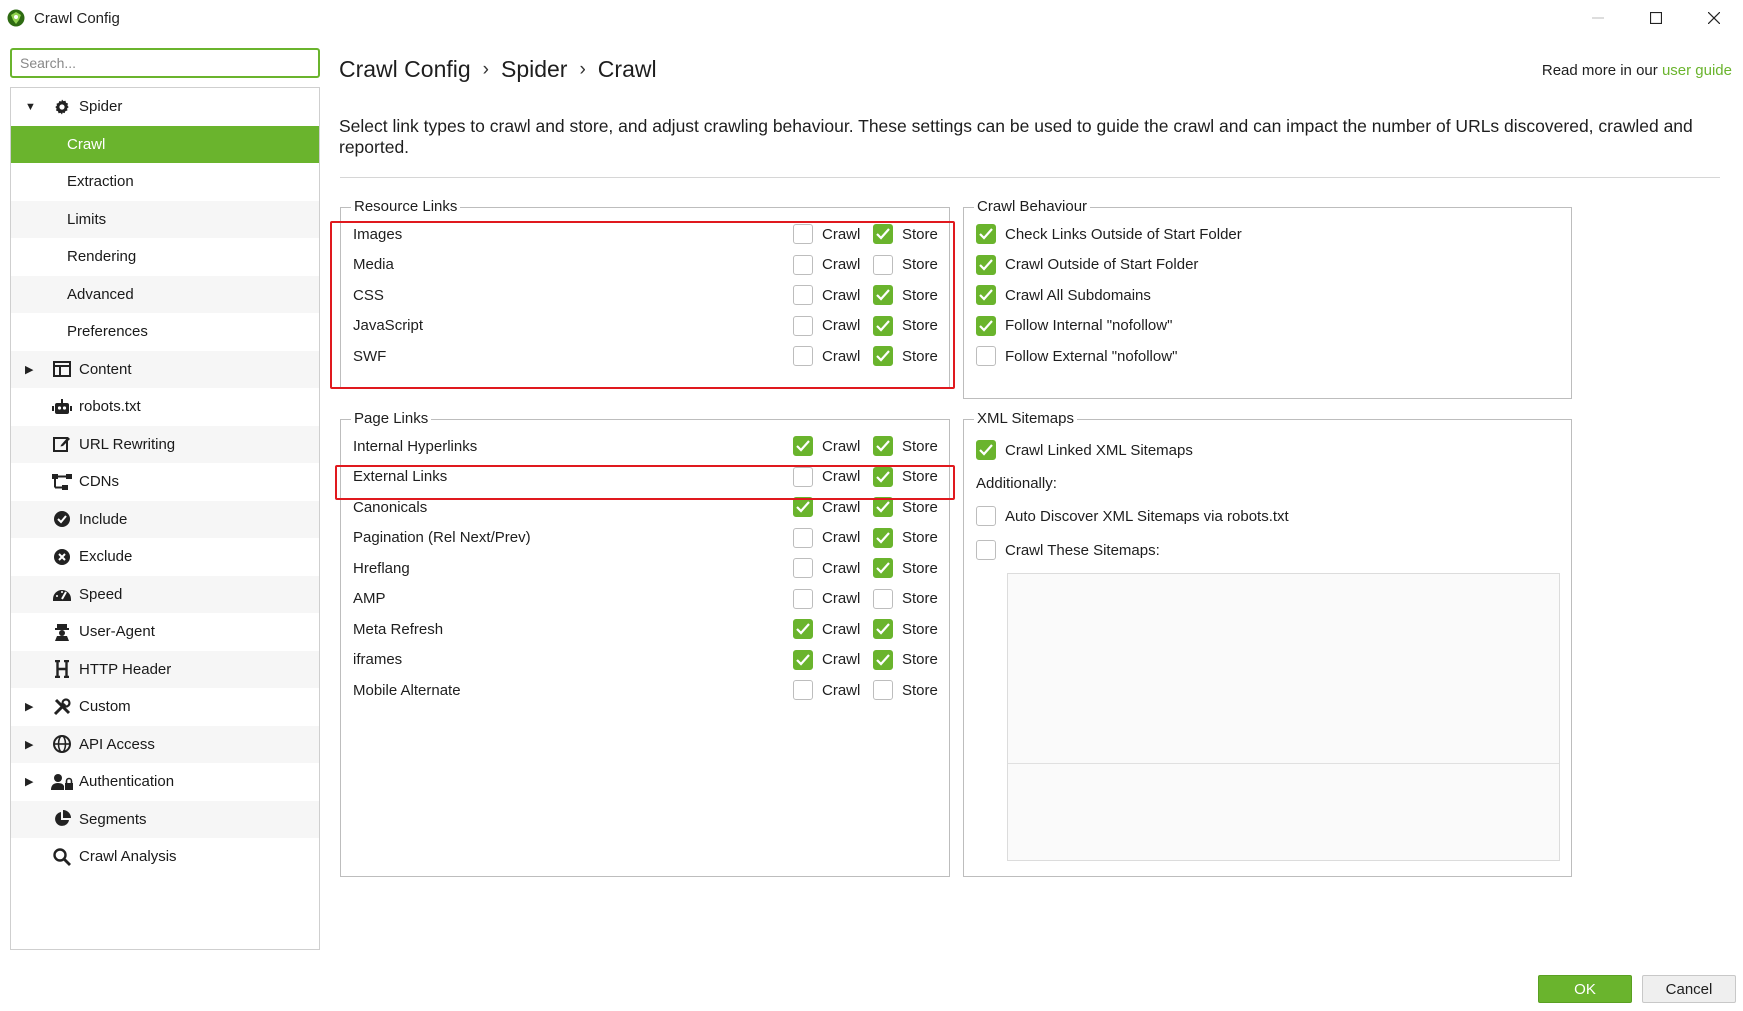 Image resolution: width=1743 pixels, height=1011 pixels. Describe the element at coordinates (165, 63) in the screenshot. I see `search-input` at that location.